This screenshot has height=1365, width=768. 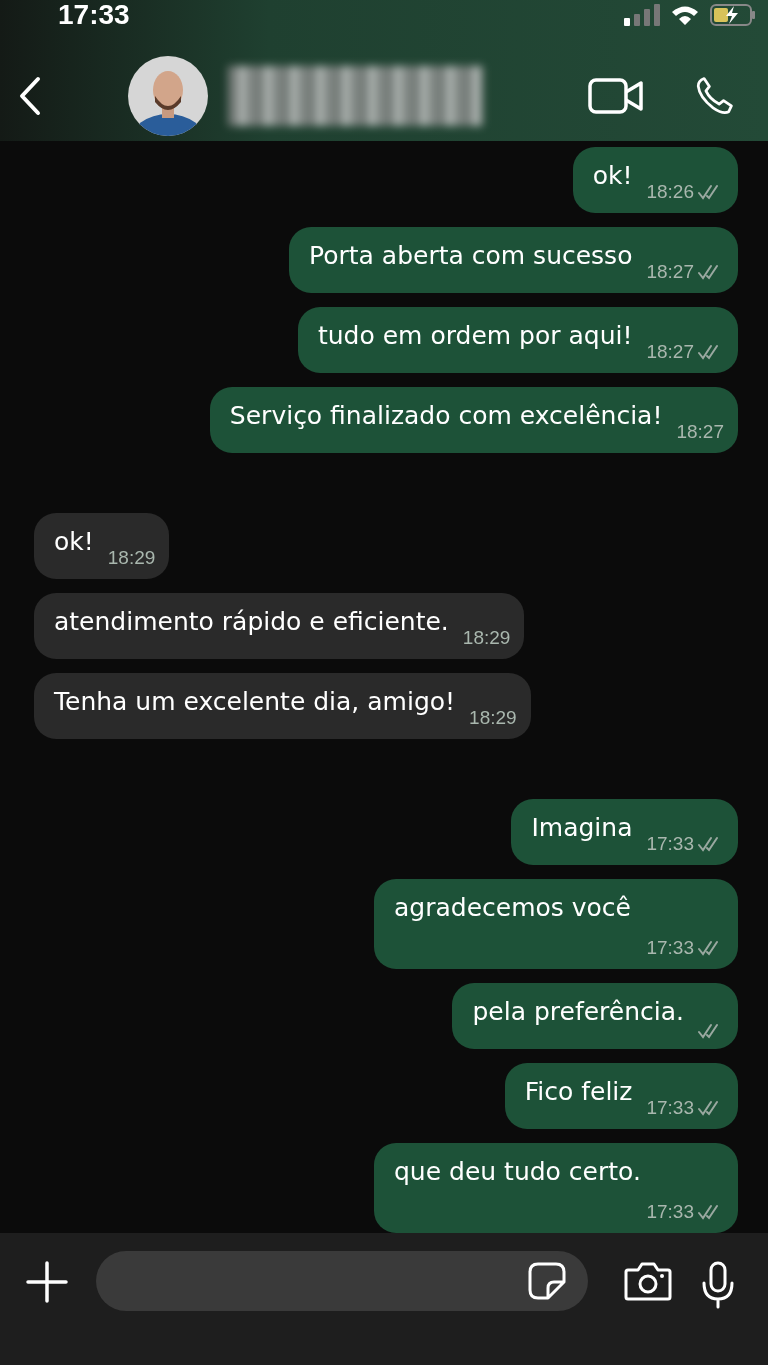 What do you see at coordinates (547, 1280) in the screenshot?
I see `sticker-icon` at bounding box center [547, 1280].